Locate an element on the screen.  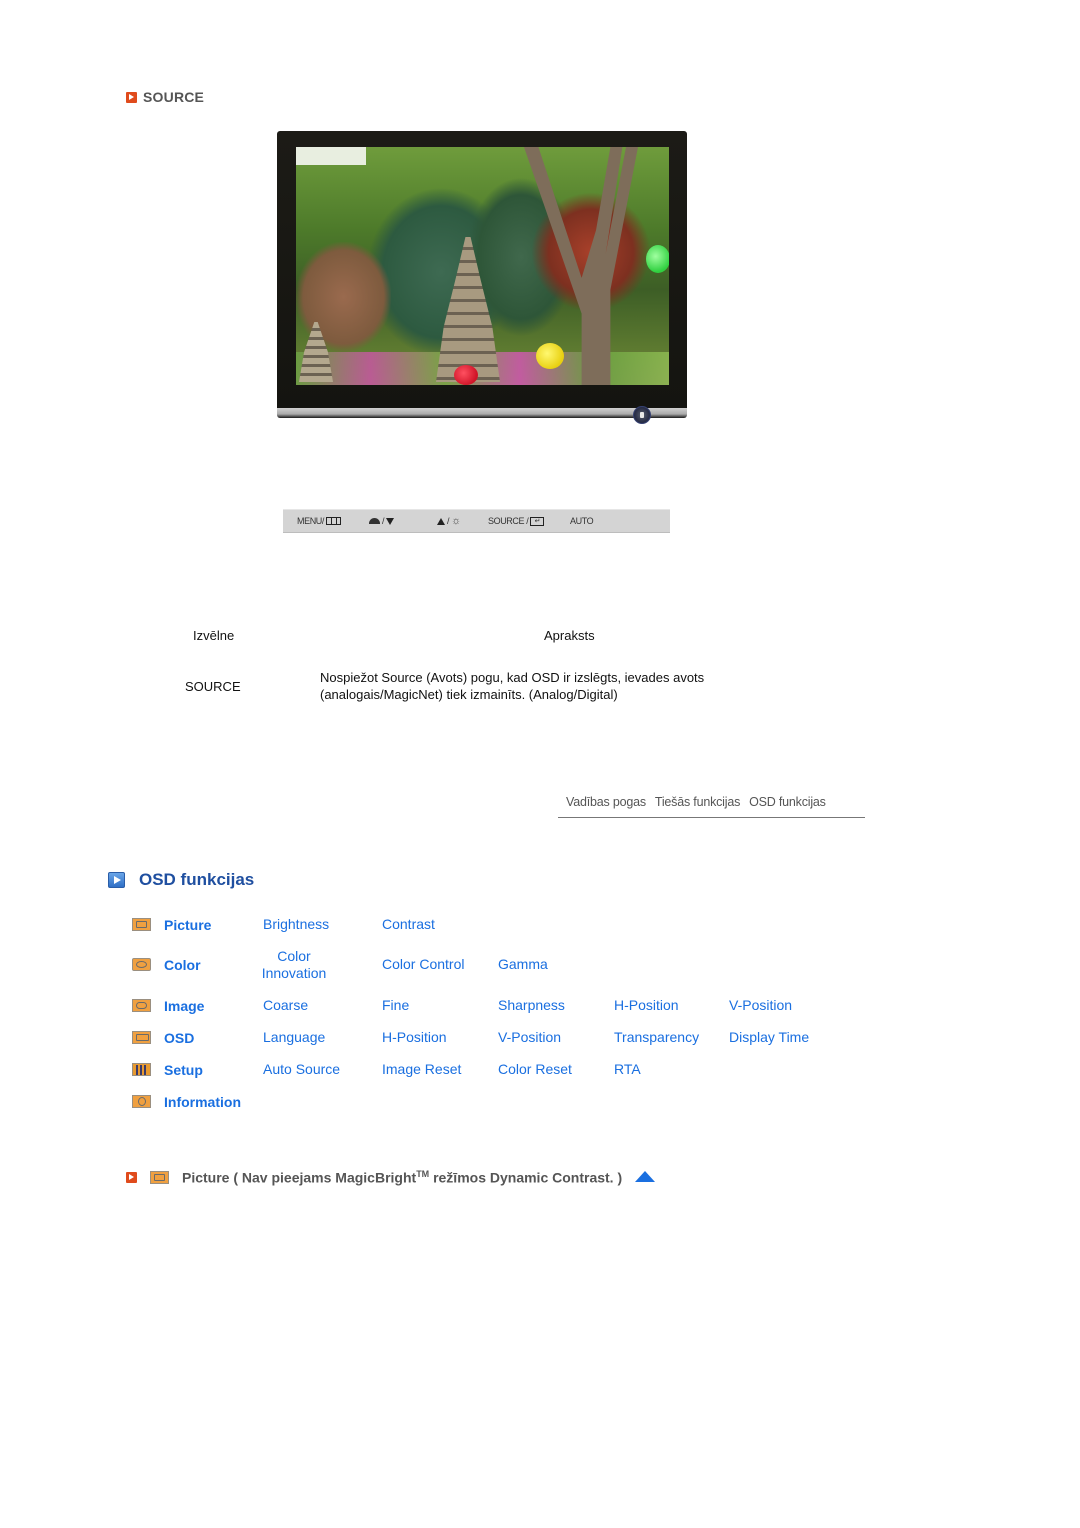
monitor-image is located at coordinates (482, 277).